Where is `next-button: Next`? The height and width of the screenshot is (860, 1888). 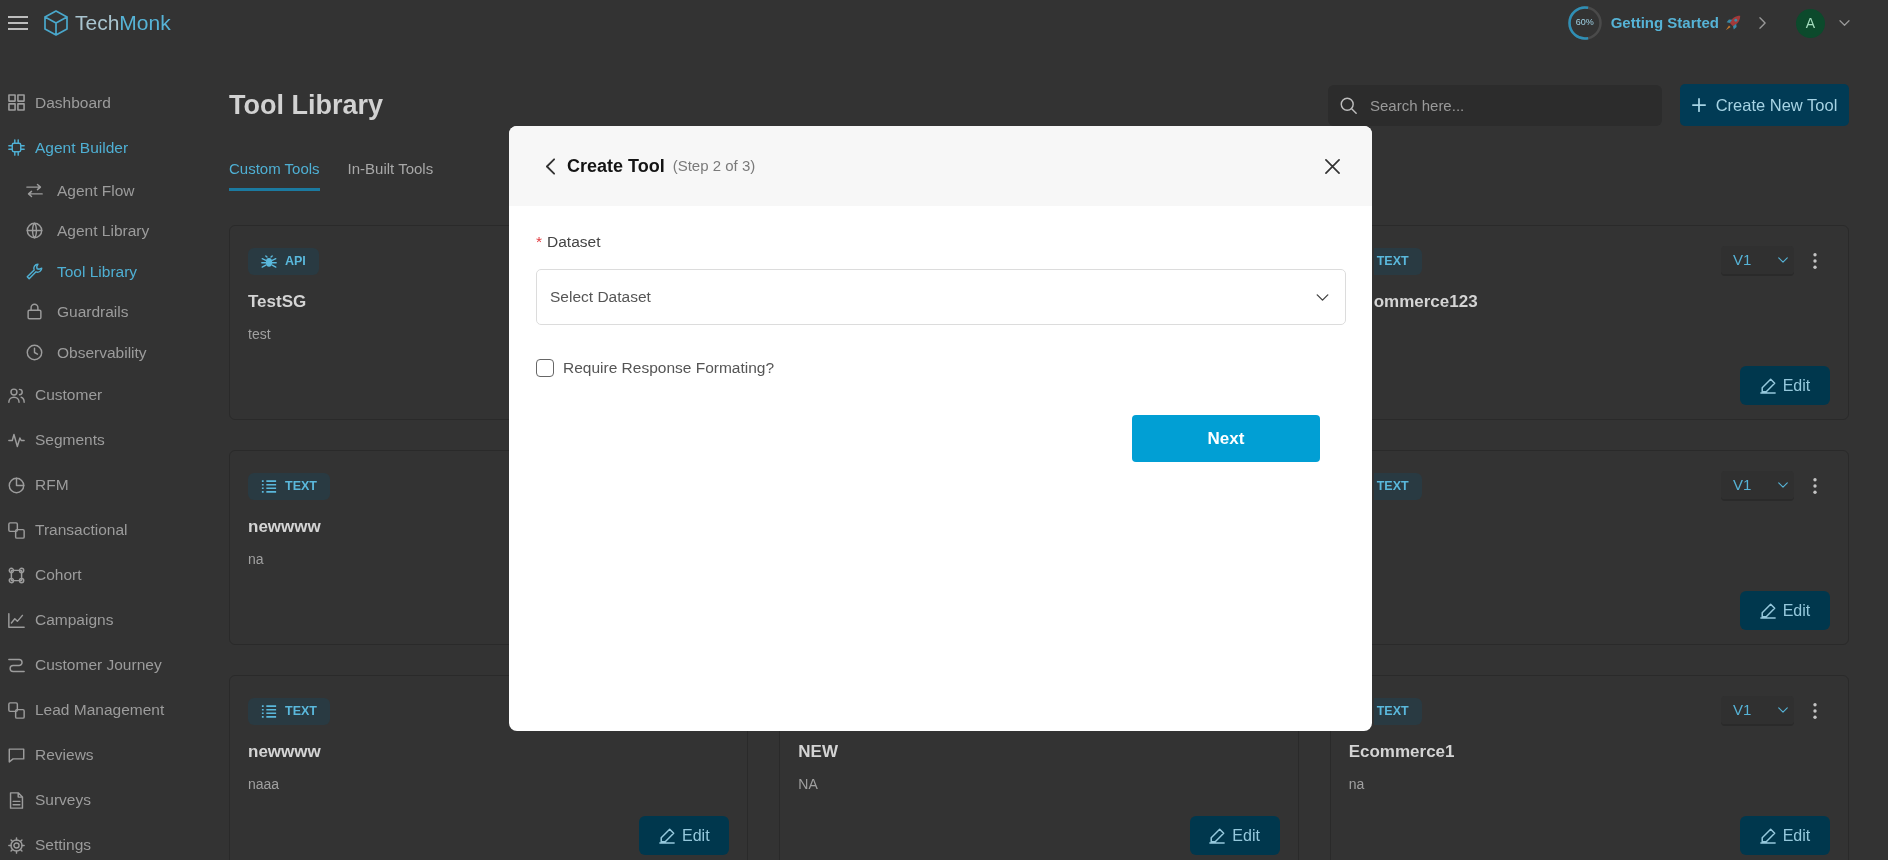
next-button: Next is located at coordinates (1226, 439).